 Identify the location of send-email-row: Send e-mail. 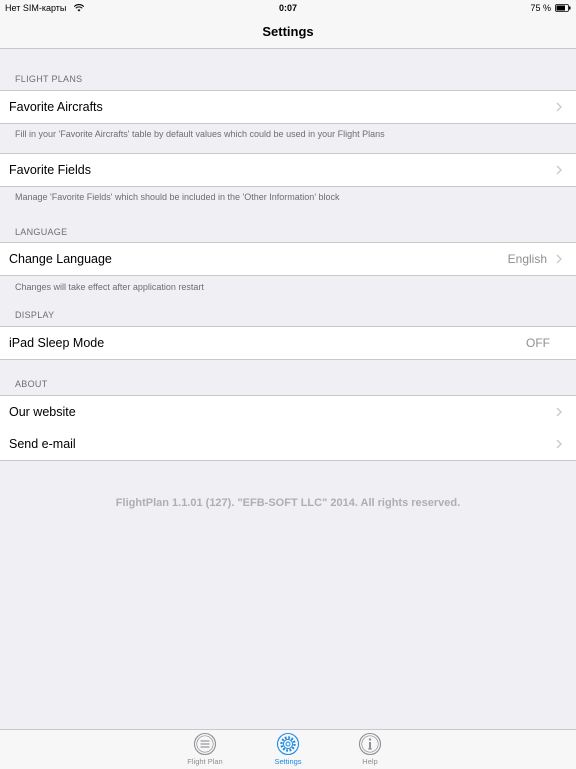
(288, 444).